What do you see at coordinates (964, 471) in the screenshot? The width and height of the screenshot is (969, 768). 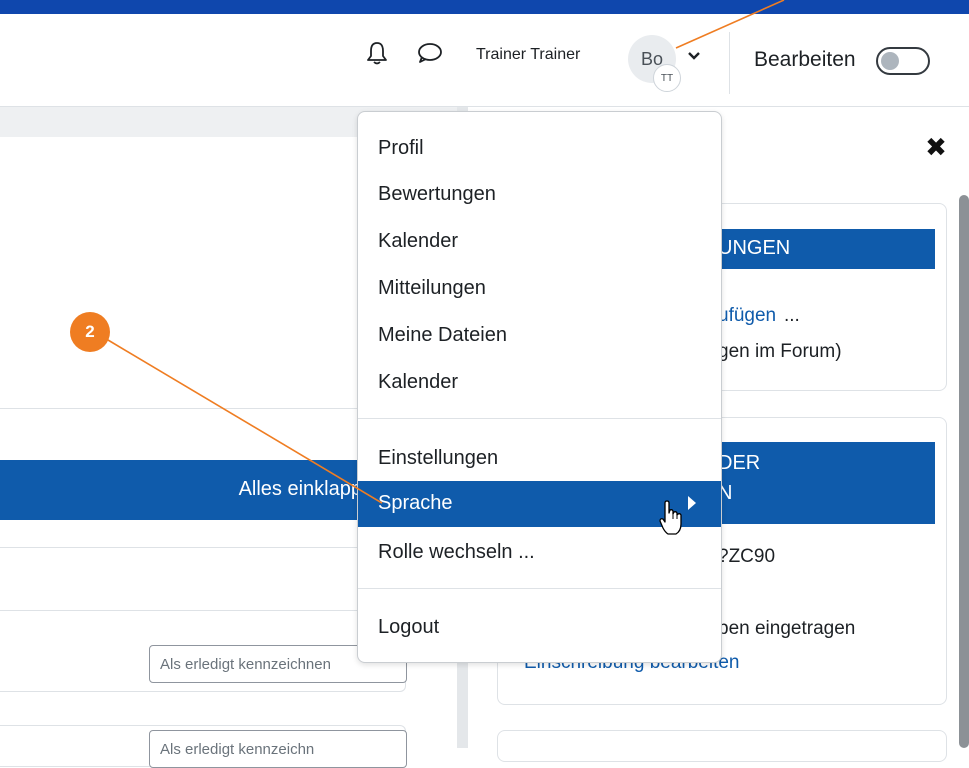 I see `drawer-scrollbar` at bounding box center [964, 471].